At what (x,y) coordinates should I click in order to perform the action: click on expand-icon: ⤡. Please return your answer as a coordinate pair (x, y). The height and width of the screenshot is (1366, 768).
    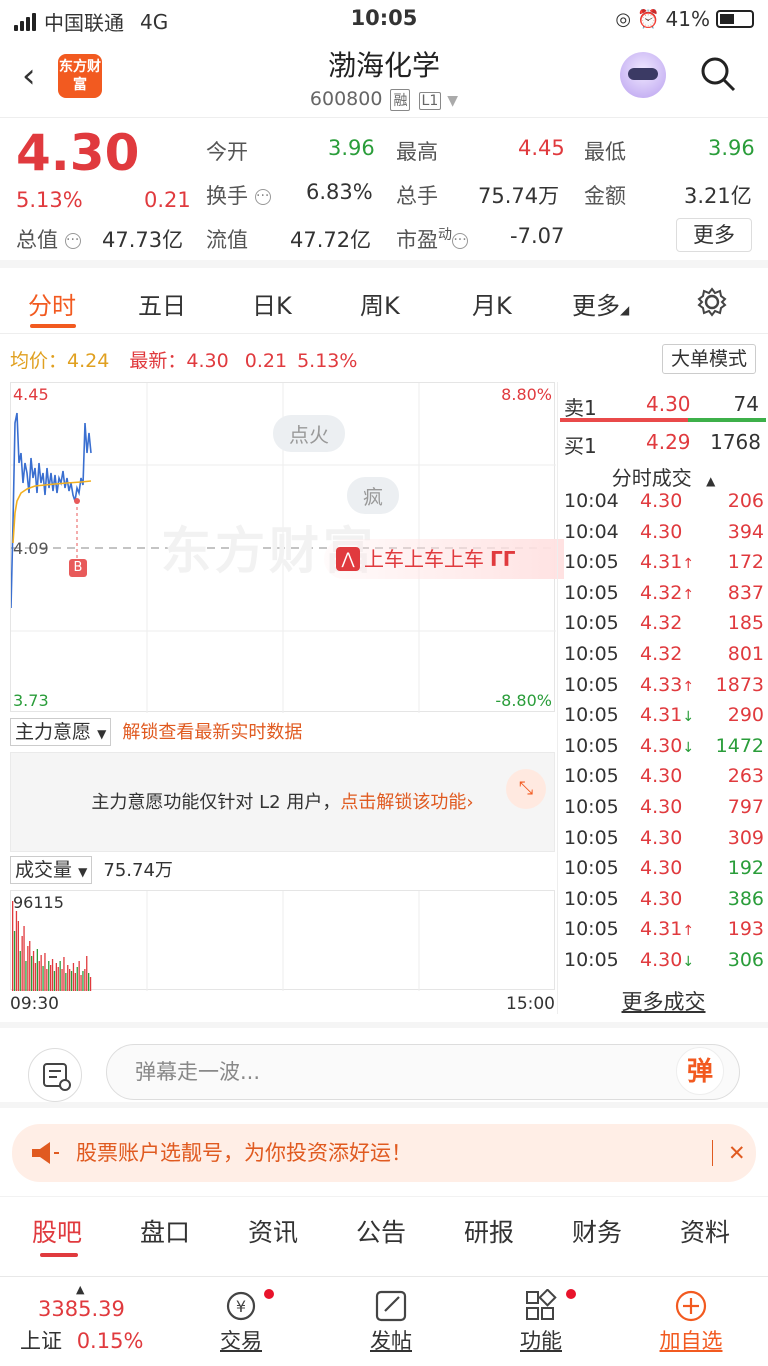
    Looking at the image, I should click on (526, 789).